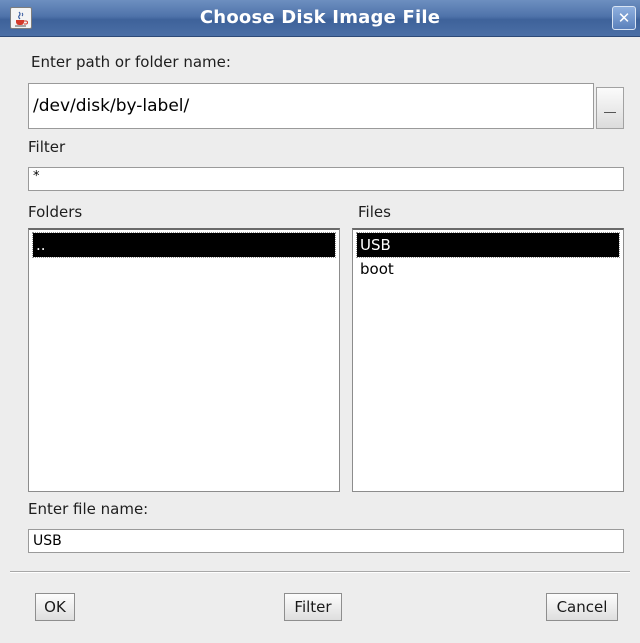  What do you see at coordinates (320, 572) in the screenshot?
I see `button-separator` at bounding box center [320, 572].